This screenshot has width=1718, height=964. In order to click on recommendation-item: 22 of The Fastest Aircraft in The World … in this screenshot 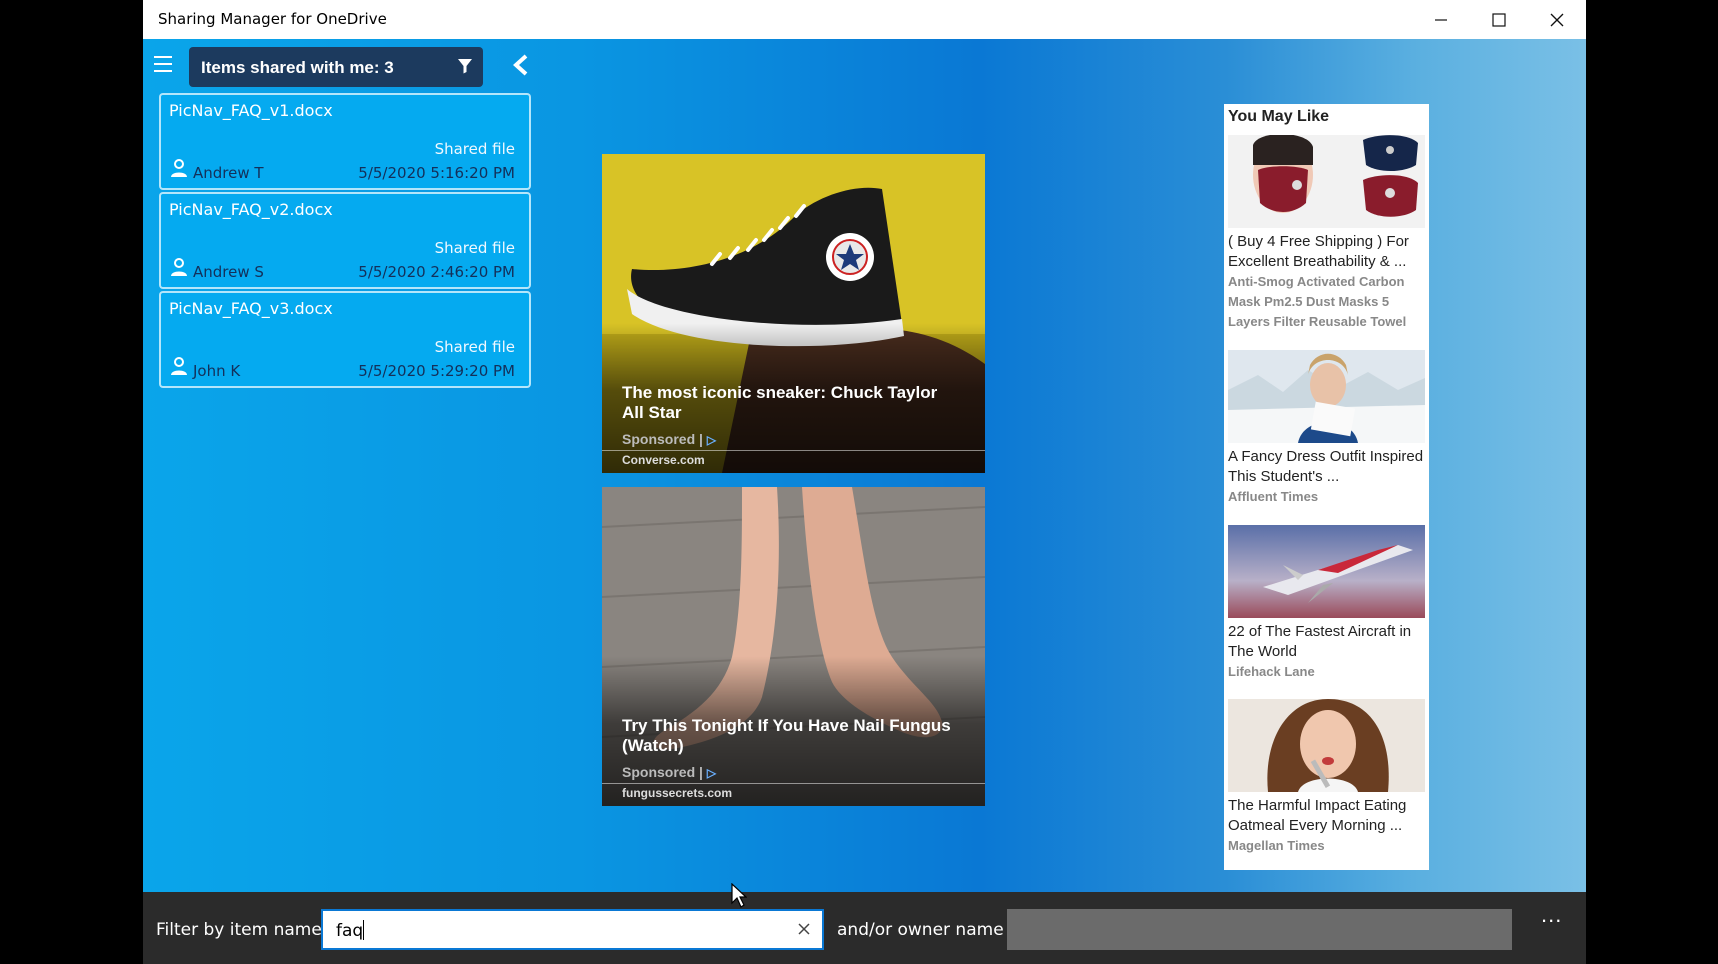, I will do `click(1326, 603)`.